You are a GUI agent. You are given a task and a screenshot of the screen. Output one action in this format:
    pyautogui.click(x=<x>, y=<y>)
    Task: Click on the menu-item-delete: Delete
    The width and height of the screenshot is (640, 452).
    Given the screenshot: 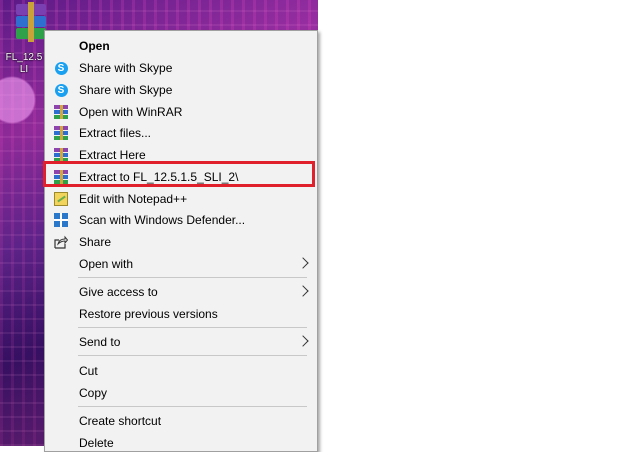 What is the action you would take?
    pyautogui.click(x=181, y=441)
    